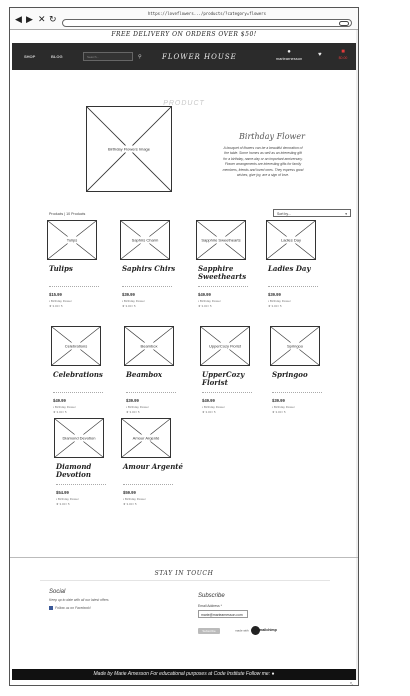 This screenshot has height=696, width=410. What do you see at coordinates (302, 375) in the screenshot?
I see `product-name: Springoo` at bounding box center [302, 375].